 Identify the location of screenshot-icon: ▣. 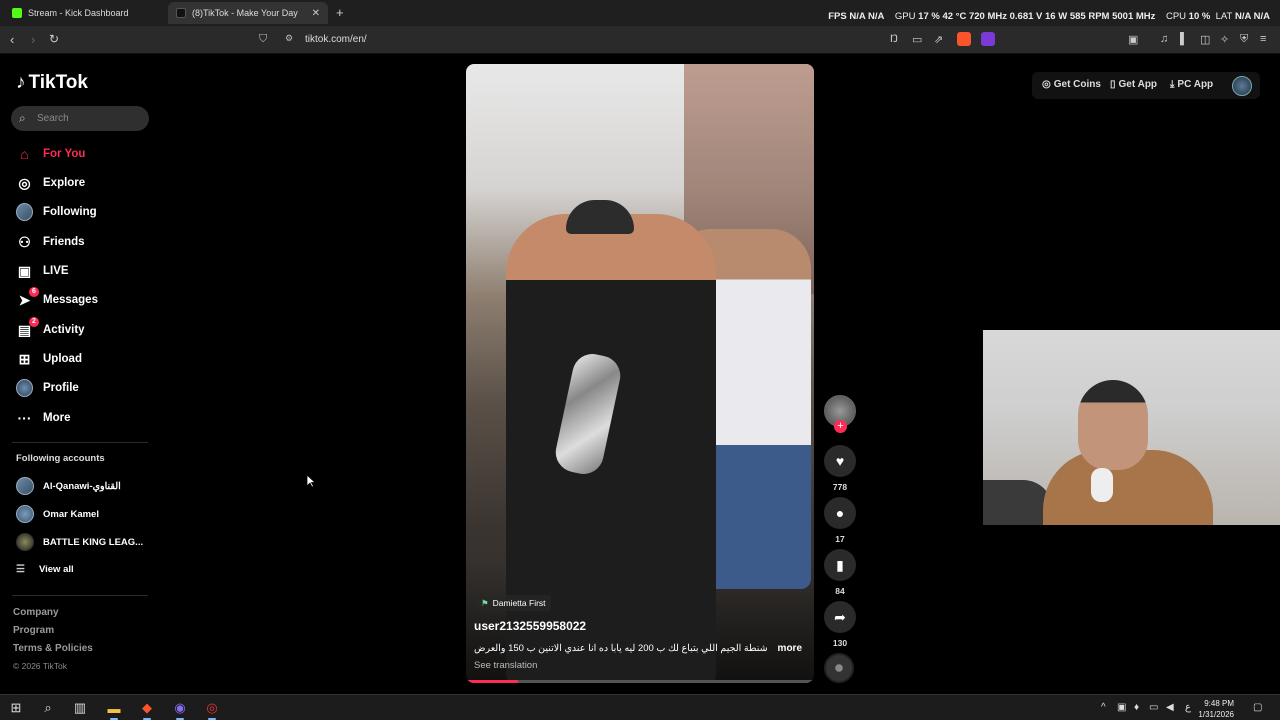
(1133, 39).